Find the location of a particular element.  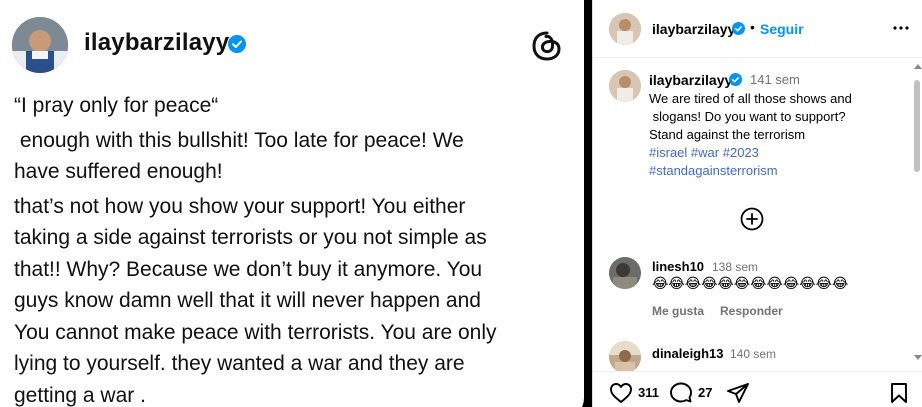

hashtag-line: #standagainsterrorism is located at coordinates (774, 171).